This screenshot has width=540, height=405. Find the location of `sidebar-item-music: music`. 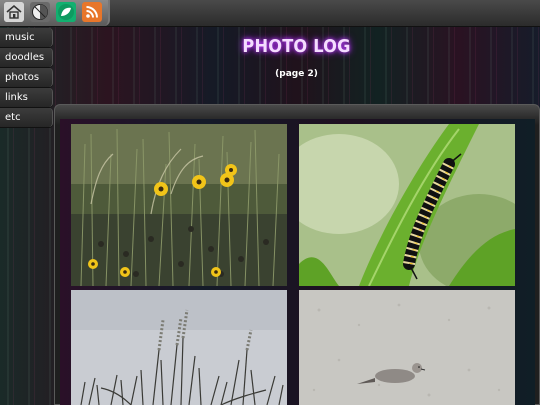

sidebar-item-music: music is located at coordinates (26, 37).